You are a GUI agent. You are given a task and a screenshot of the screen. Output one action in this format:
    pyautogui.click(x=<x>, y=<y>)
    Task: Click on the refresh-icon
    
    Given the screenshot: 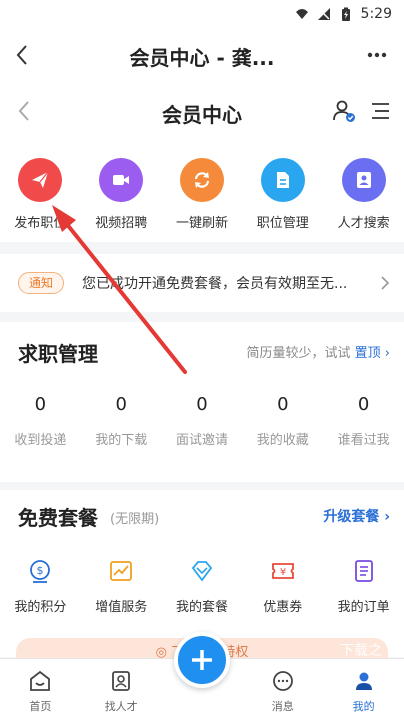 What is the action you would take?
    pyautogui.click(x=201, y=180)
    